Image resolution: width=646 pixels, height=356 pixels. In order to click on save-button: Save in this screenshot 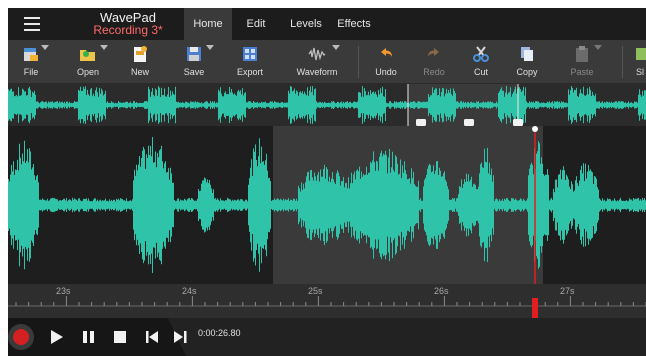, I will do `click(194, 61)`.